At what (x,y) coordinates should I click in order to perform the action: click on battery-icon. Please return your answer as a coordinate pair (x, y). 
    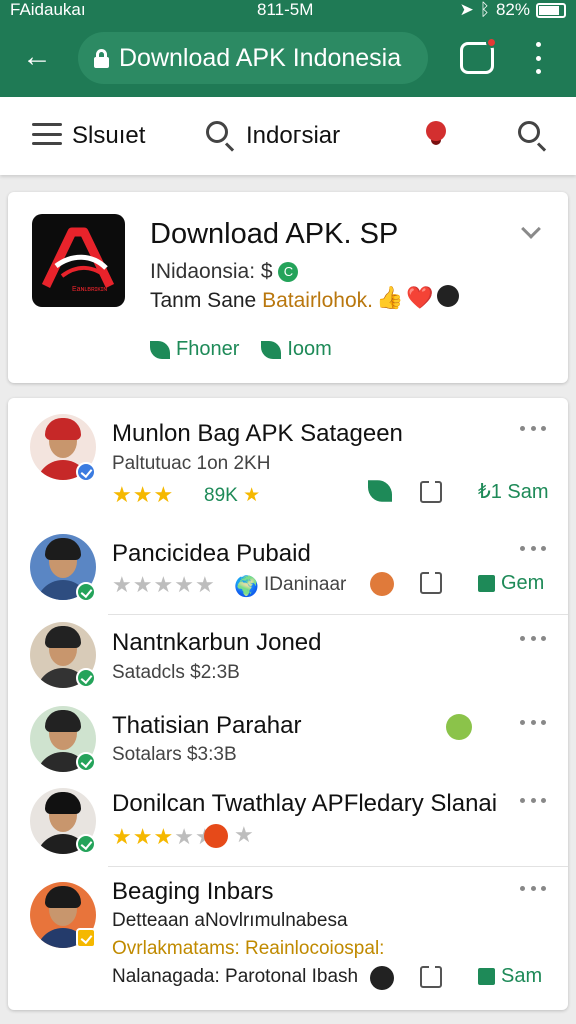
    Looking at the image, I should click on (551, 10).